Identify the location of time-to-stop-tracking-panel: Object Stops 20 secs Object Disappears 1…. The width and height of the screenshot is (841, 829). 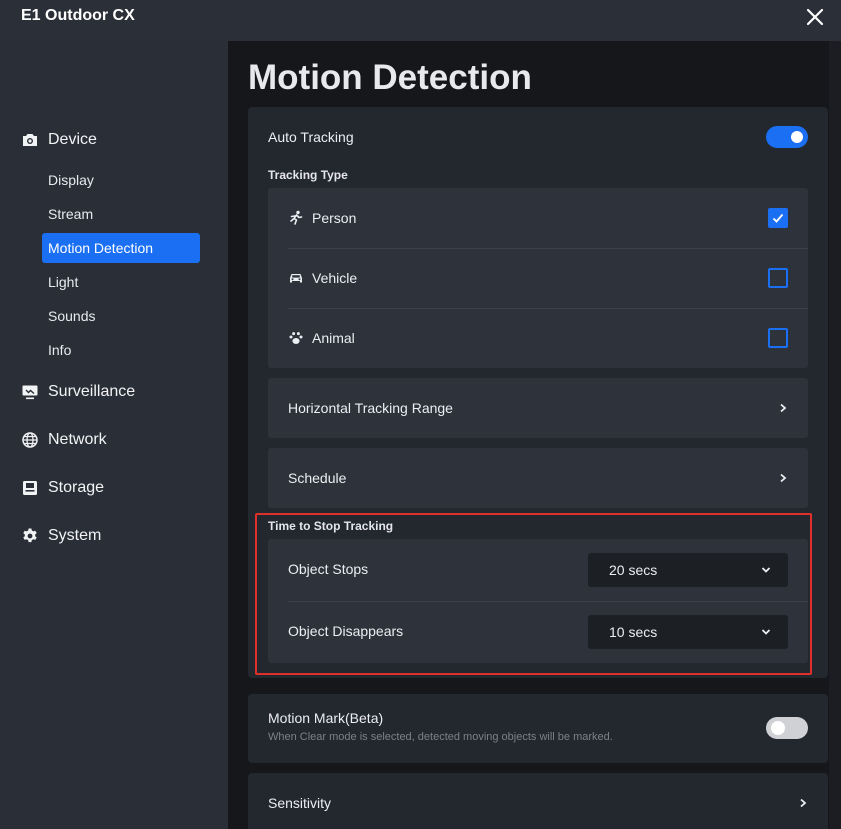
(538, 601).